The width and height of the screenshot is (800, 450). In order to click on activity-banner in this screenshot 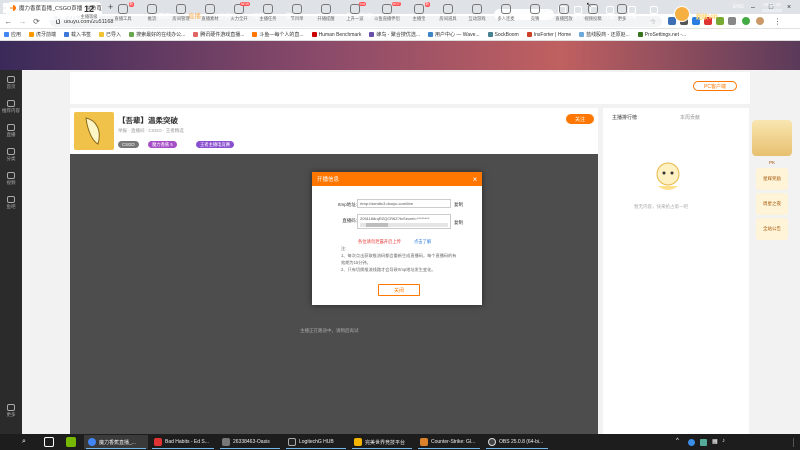, I will do `click(772, 138)`.